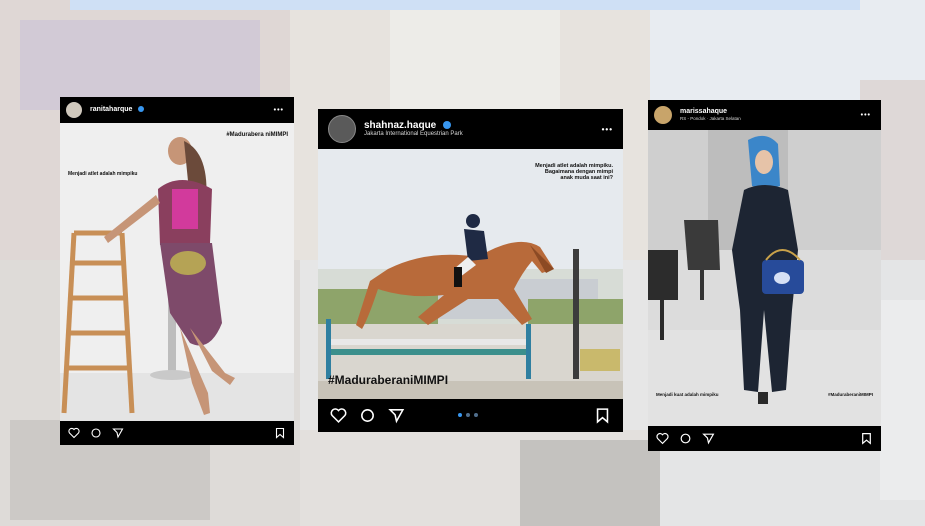 The width and height of the screenshot is (925, 526). I want to click on carousel-dot-active, so click(460, 415).